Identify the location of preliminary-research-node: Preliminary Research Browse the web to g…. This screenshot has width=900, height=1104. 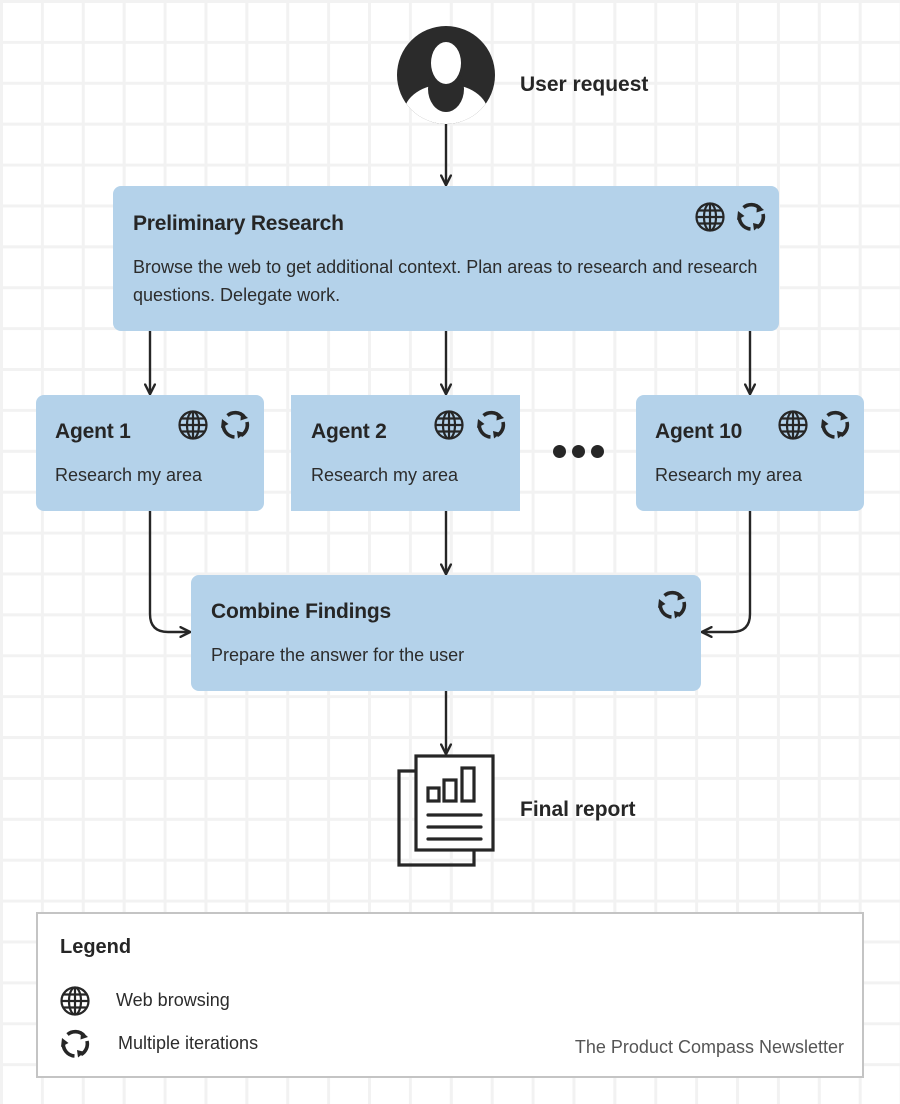
(446, 258).